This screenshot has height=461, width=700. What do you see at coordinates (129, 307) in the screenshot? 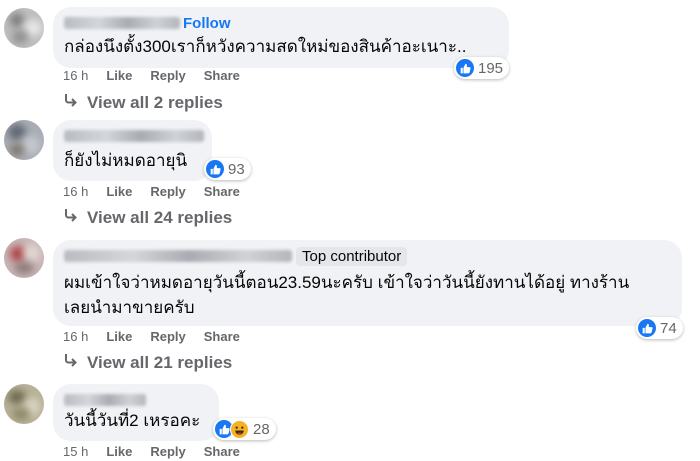
I see `comment-text: เลยนำมาขายครับ` at bounding box center [129, 307].